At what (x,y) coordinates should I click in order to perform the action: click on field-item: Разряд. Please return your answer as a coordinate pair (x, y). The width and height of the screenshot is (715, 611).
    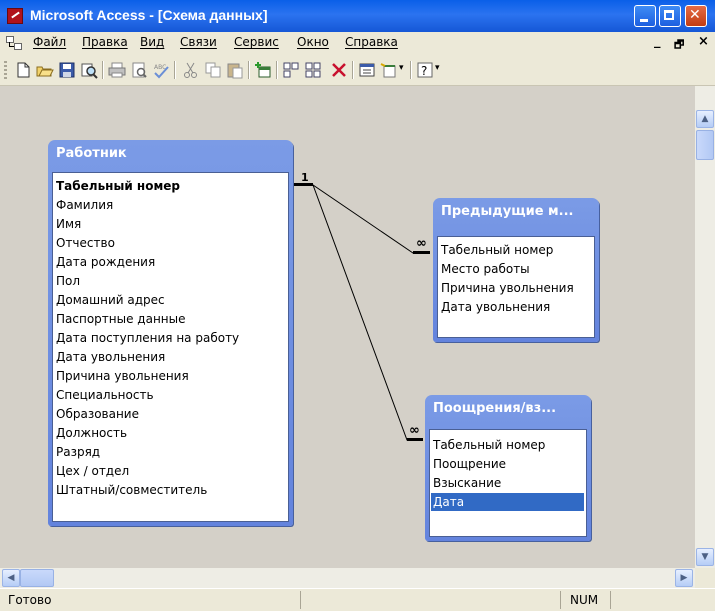
    Looking at the image, I should click on (78, 452).